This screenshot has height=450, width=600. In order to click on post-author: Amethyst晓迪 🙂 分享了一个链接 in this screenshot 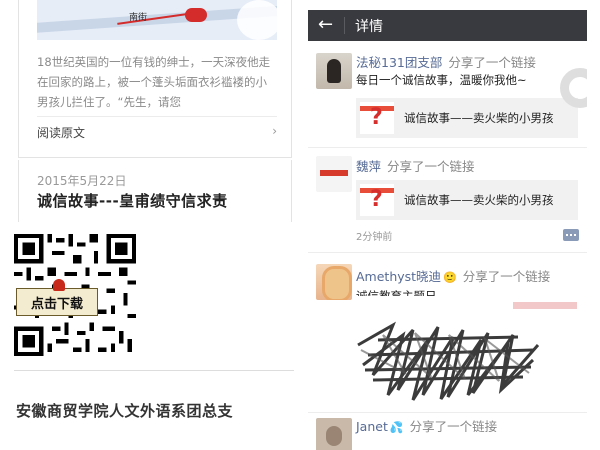, I will do `click(453, 275)`.